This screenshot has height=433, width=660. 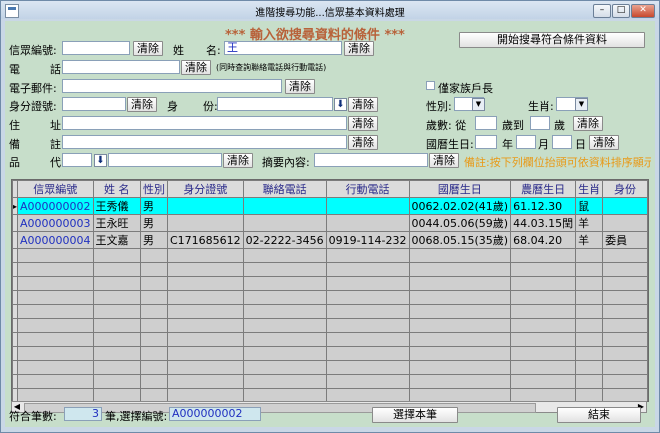 I want to click on birth-clear-button: 清除, so click(x=604, y=142).